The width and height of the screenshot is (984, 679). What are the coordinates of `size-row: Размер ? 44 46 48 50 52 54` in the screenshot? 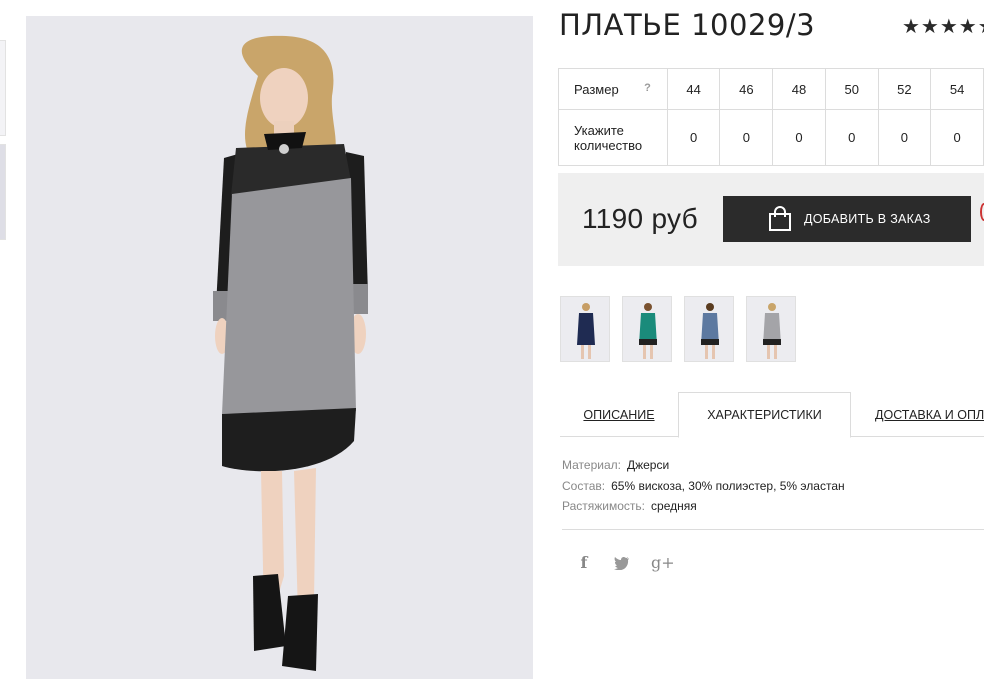 It's located at (771, 89).